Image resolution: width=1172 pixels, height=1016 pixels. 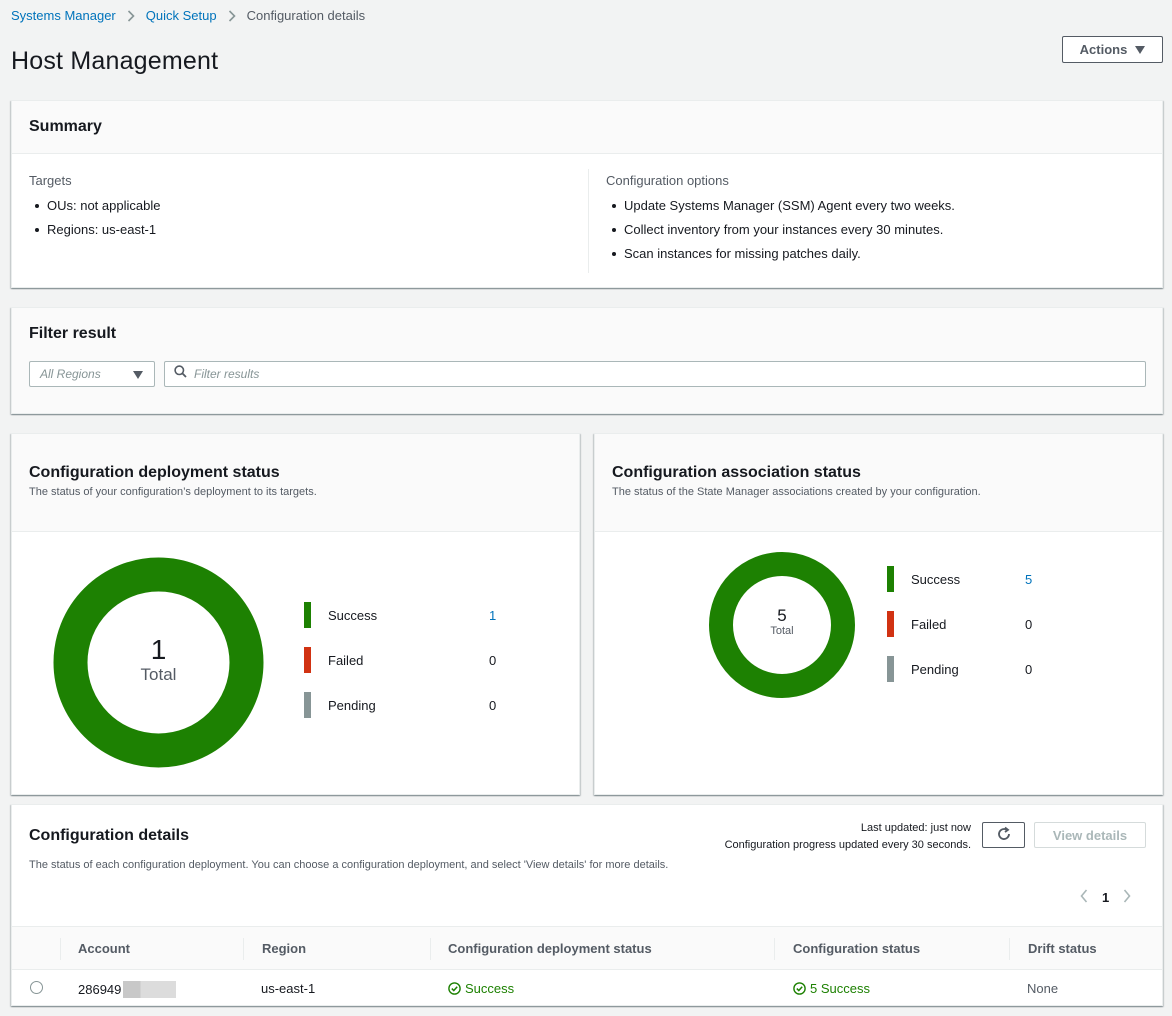 What do you see at coordinates (490, 988) in the screenshot?
I see `deployment-status-text: Success` at bounding box center [490, 988].